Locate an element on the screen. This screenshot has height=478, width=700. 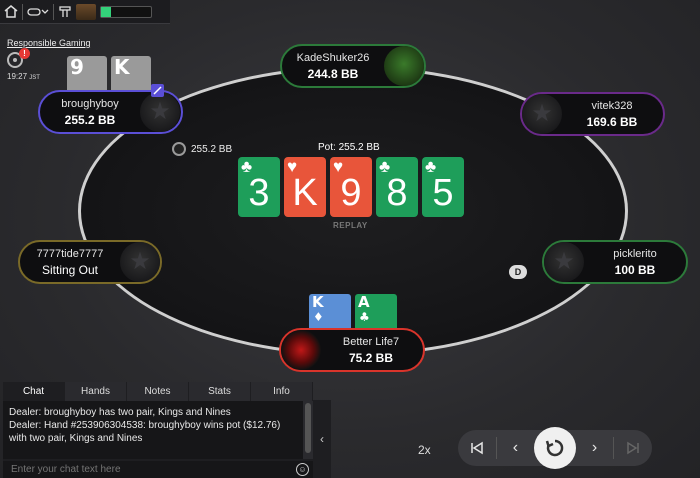
player-stack: 100 BB is located at coordinates (635, 269).